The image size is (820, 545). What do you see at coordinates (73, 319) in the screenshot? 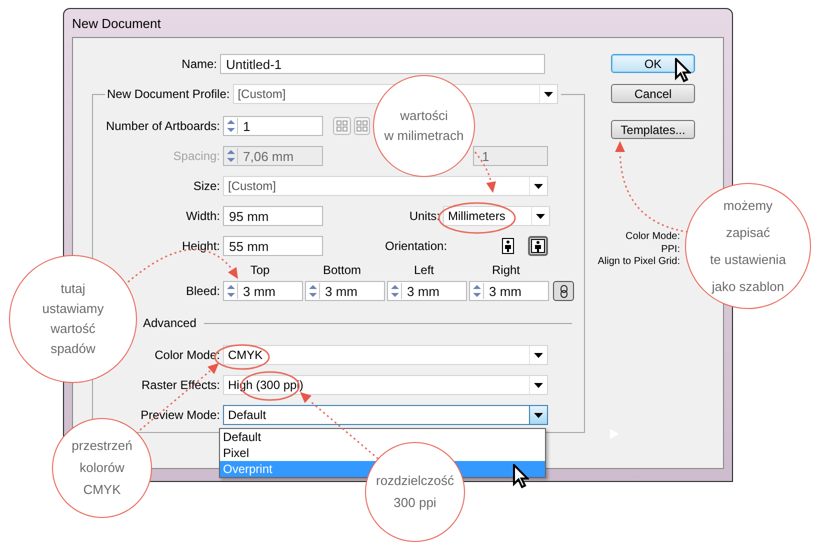
I see `callout-text: tutaj ustawiamy wartość spadów` at bounding box center [73, 319].